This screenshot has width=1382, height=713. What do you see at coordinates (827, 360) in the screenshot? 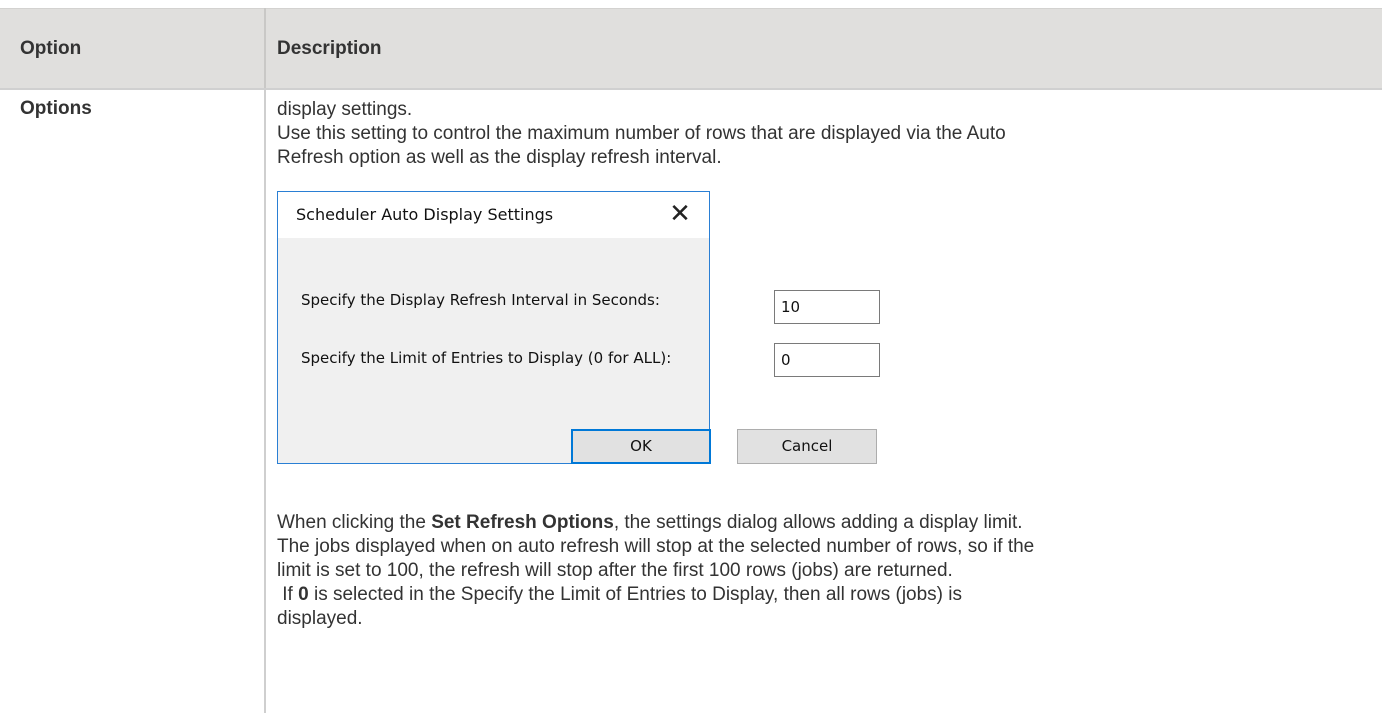
I see `entry-limit-input: 0` at bounding box center [827, 360].